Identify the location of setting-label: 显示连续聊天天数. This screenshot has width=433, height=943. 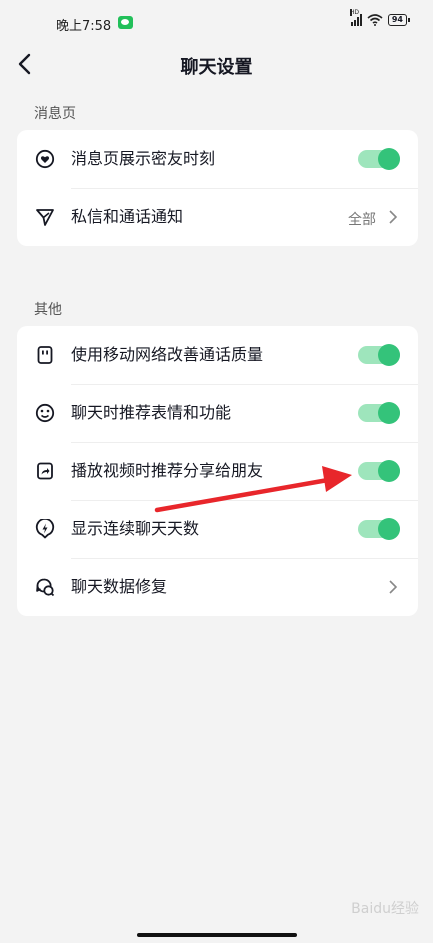
(135, 528).